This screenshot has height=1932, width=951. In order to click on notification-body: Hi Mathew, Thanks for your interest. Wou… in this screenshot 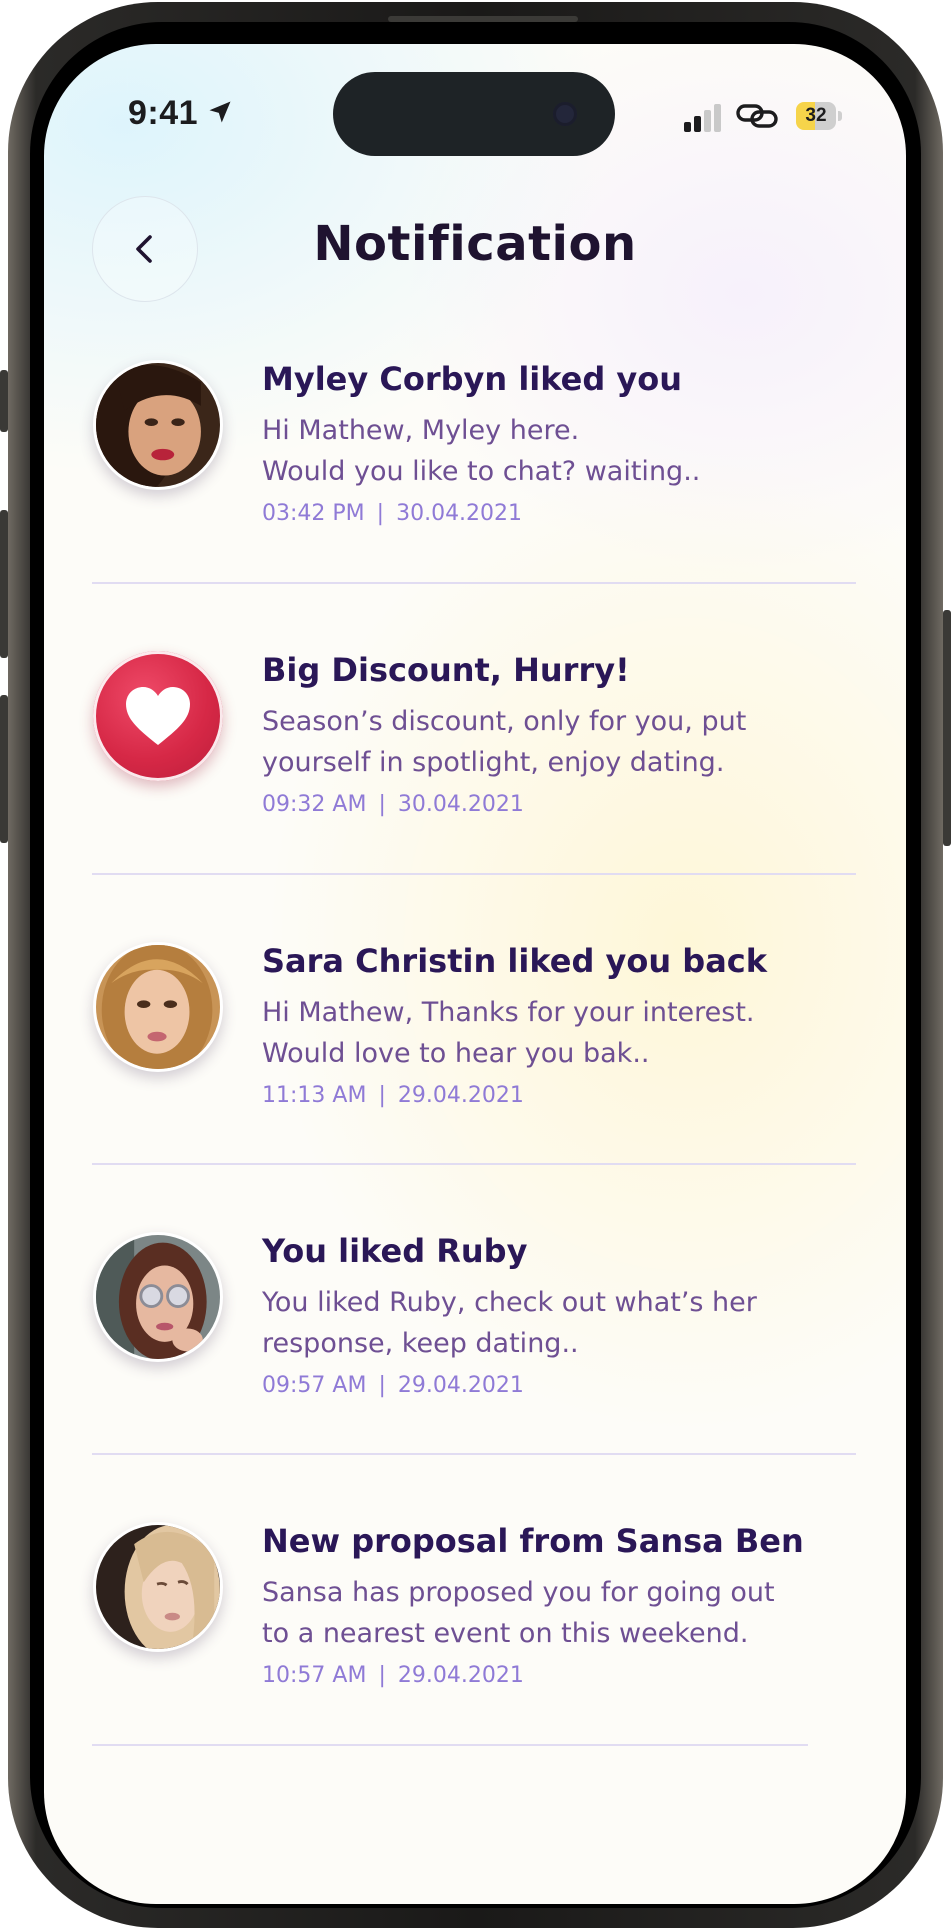, I will do `click(542, 1033)`.